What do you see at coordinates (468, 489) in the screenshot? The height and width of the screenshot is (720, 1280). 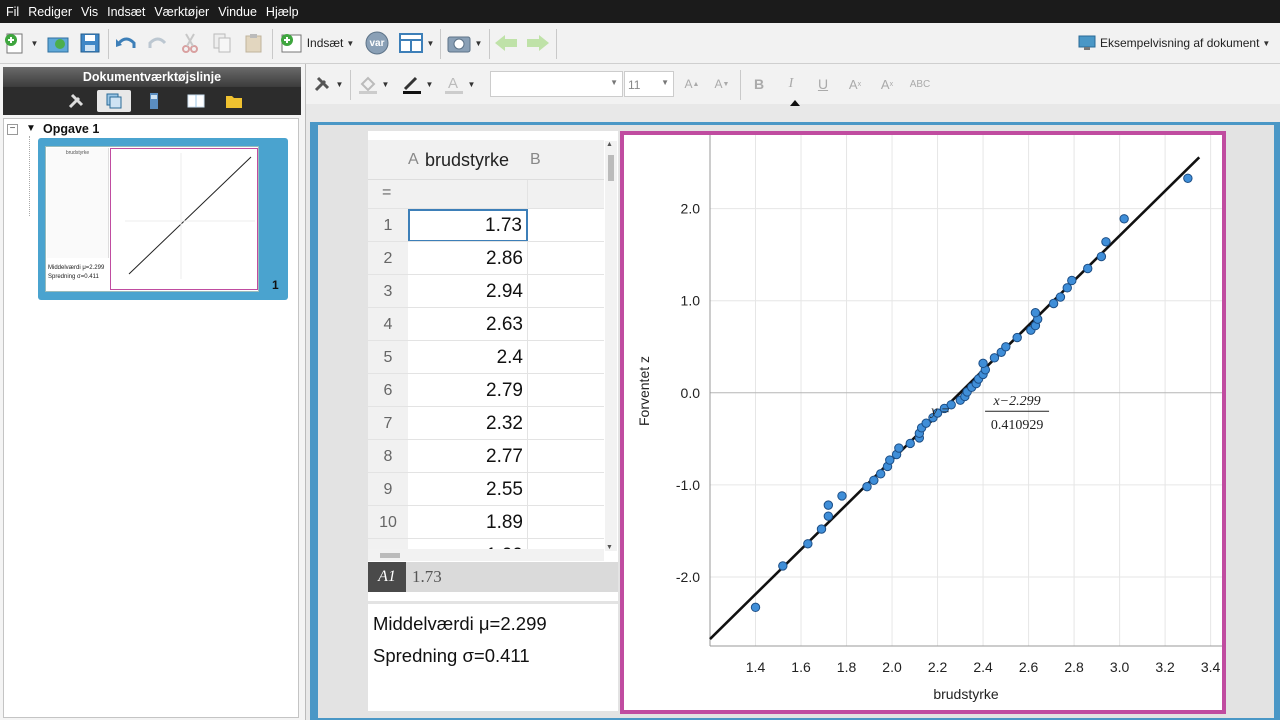 I see `cell-a: 2.55` at bounding box center [468, 489].